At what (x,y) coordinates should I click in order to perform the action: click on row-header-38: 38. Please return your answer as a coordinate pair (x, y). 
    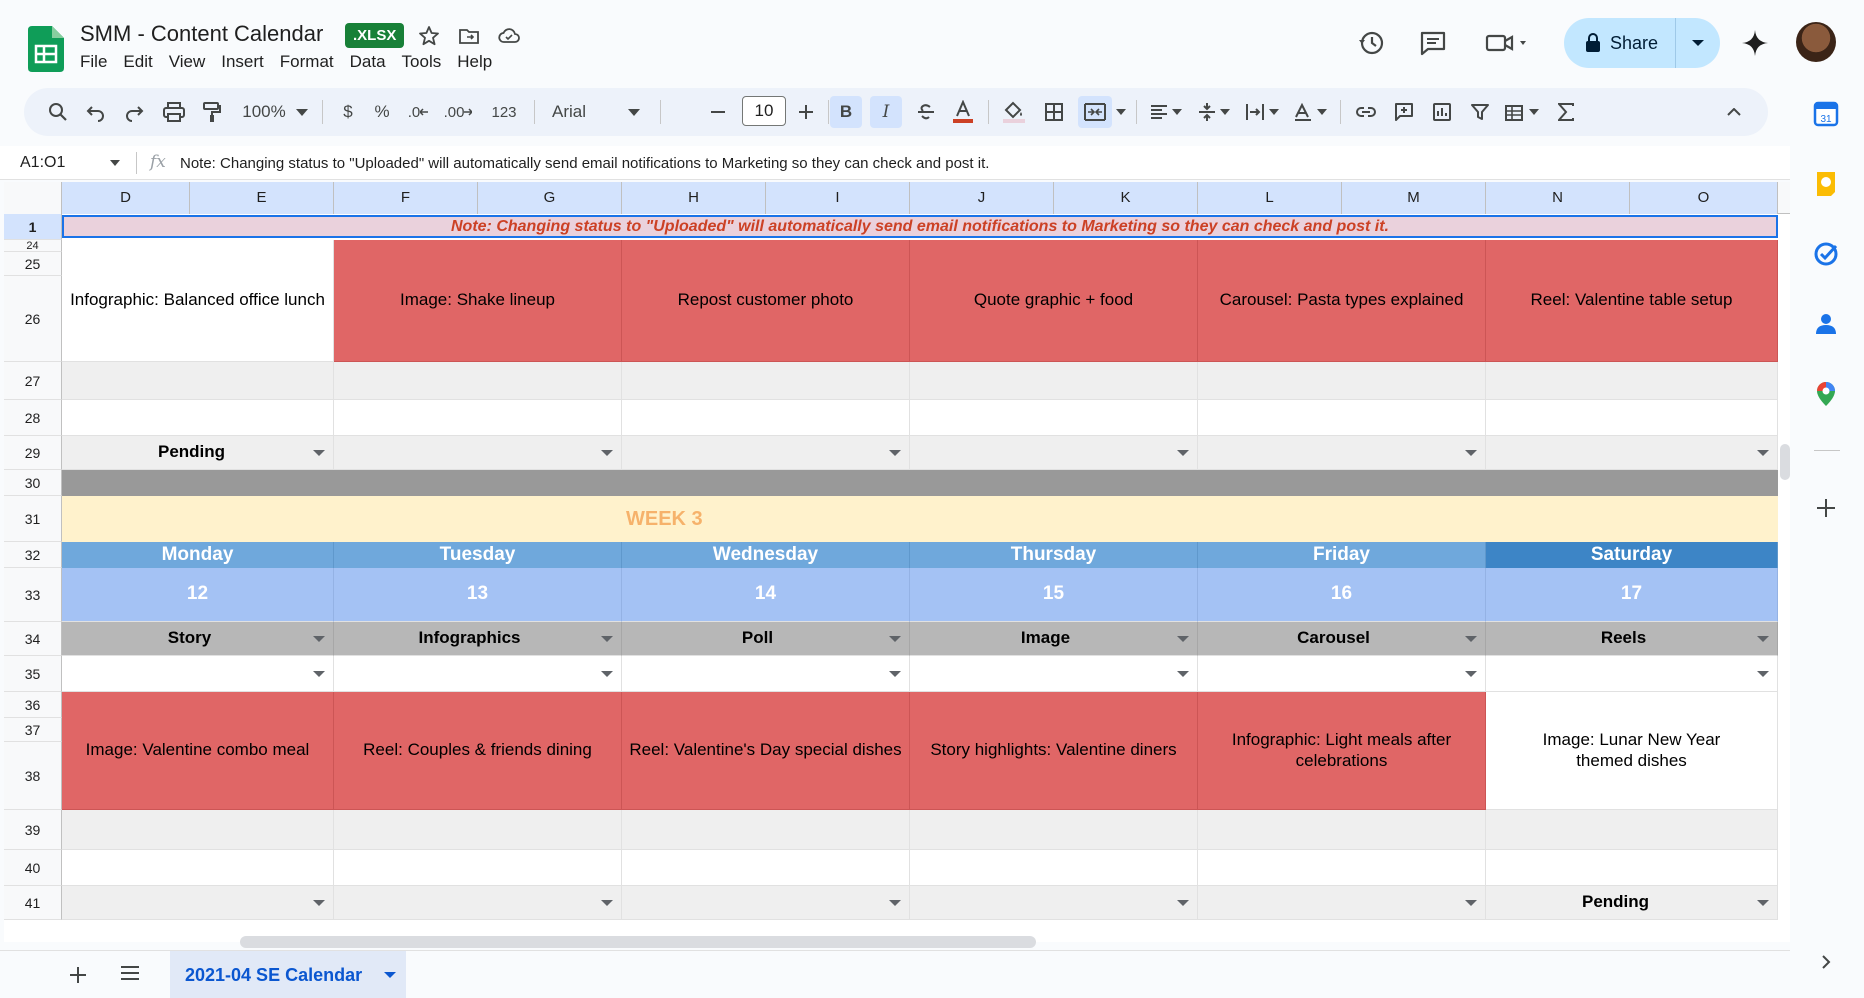
    Looking at the image, I should click on (33, 776).